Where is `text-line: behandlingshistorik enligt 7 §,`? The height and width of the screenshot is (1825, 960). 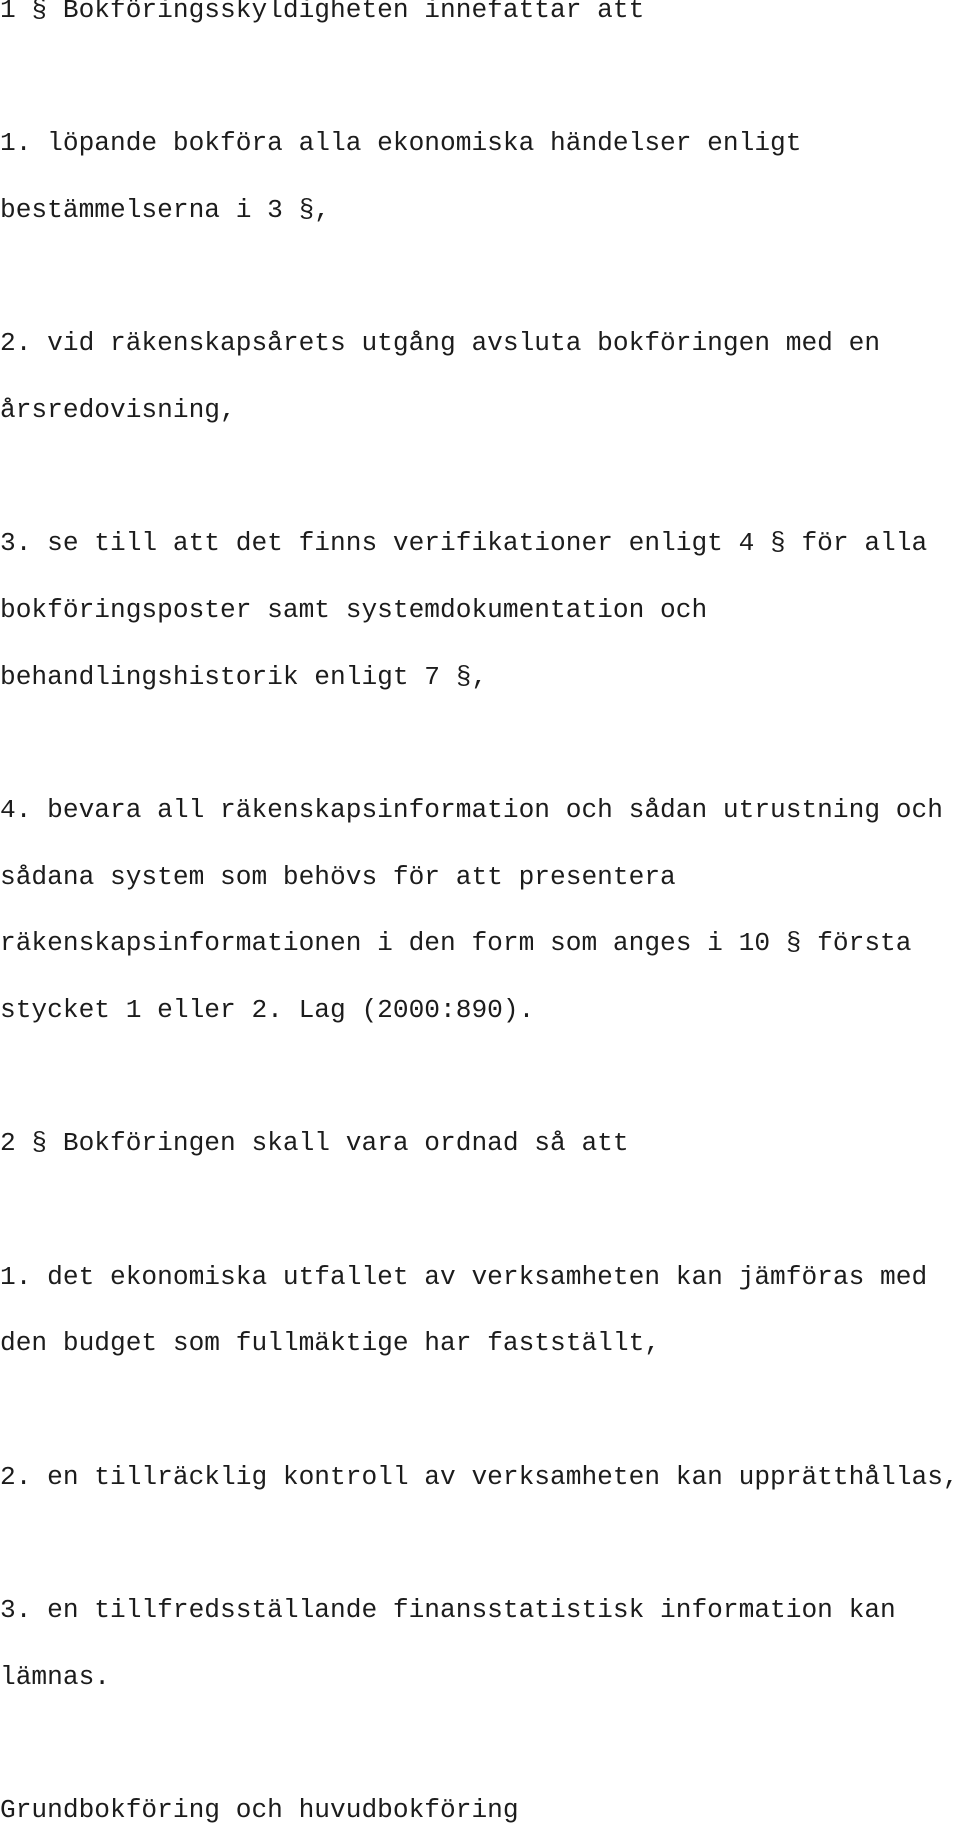
text-line: behandlingshistorik enligt 7 §, is located at coordinates (244, 677).